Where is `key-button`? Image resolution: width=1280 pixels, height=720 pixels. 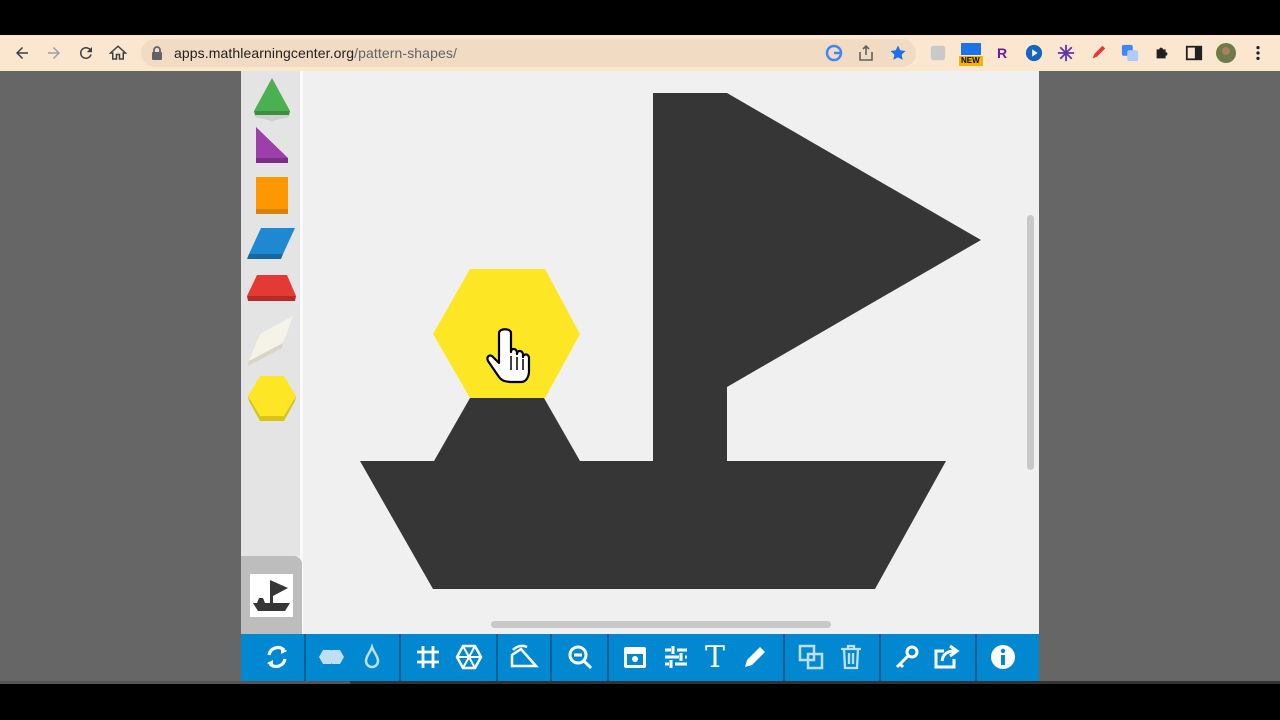
key-button is located at coordinates (907, 657).